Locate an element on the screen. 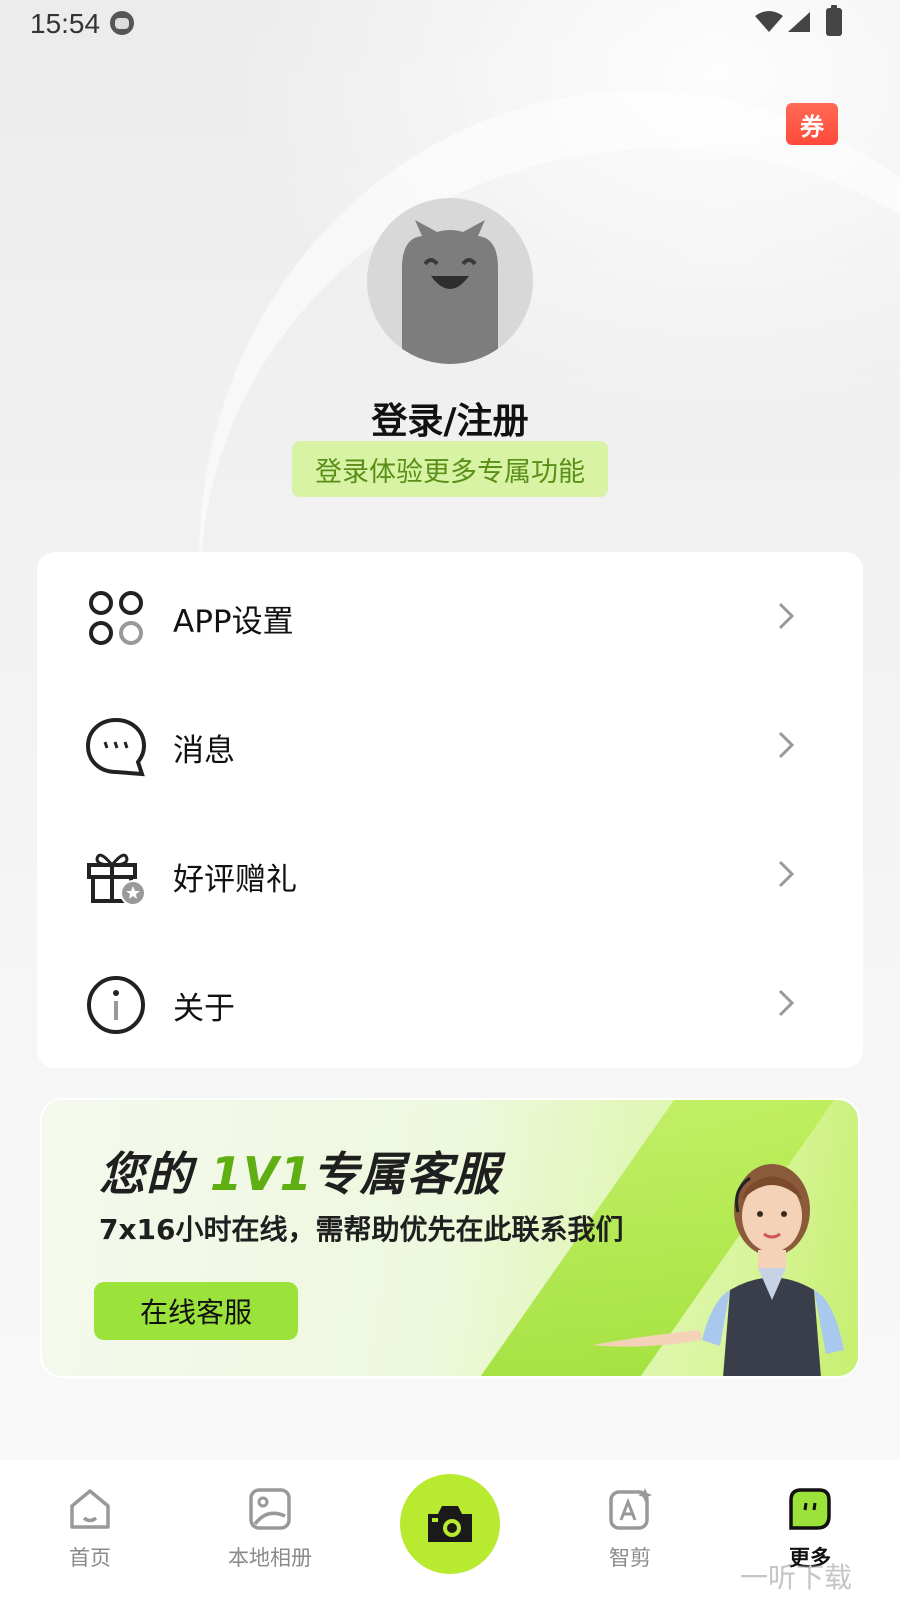 This screenshot has width=900, height=1600. avatar is located at coordinates (450, 281).